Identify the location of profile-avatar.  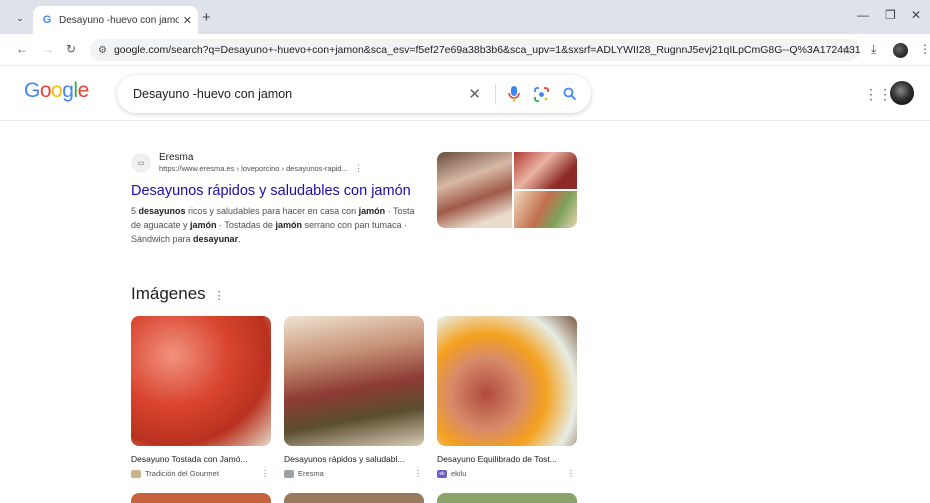
(900, 50).